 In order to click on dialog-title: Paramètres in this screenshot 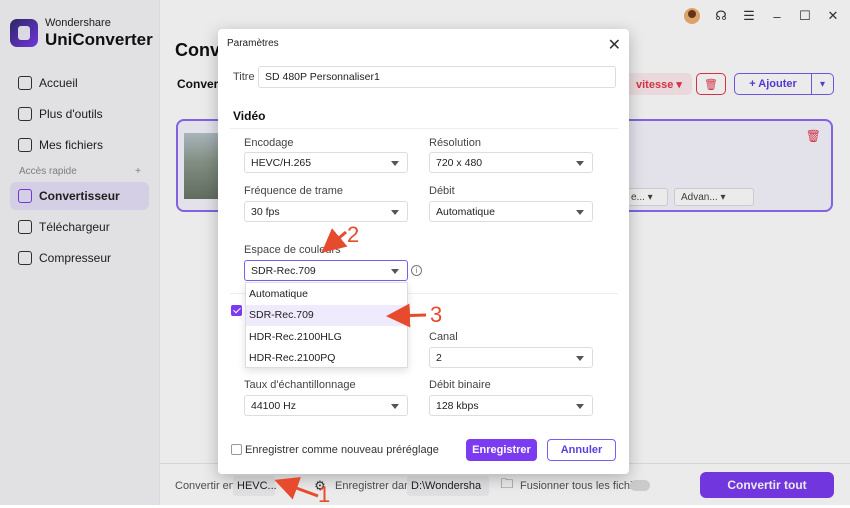, I will do `click(253, 43)`.